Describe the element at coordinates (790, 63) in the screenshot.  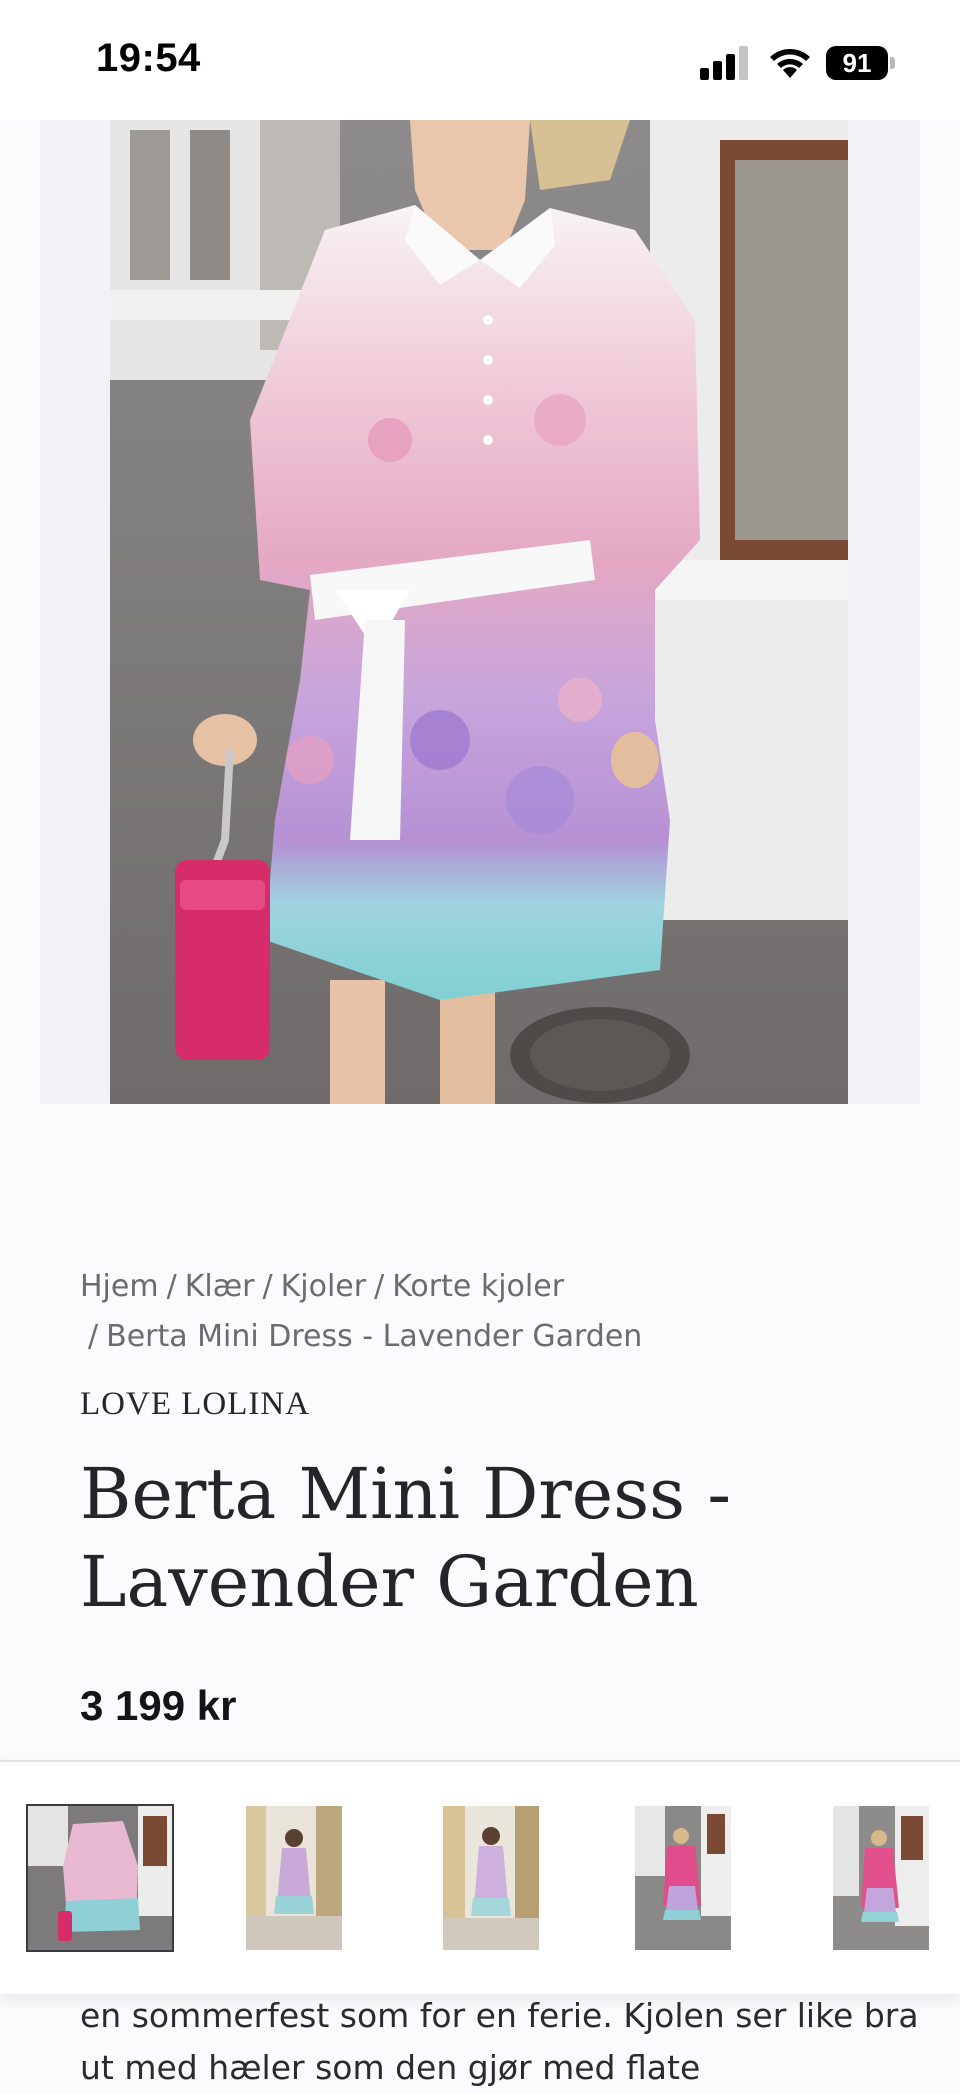
I see `wifi-icon` at that location.